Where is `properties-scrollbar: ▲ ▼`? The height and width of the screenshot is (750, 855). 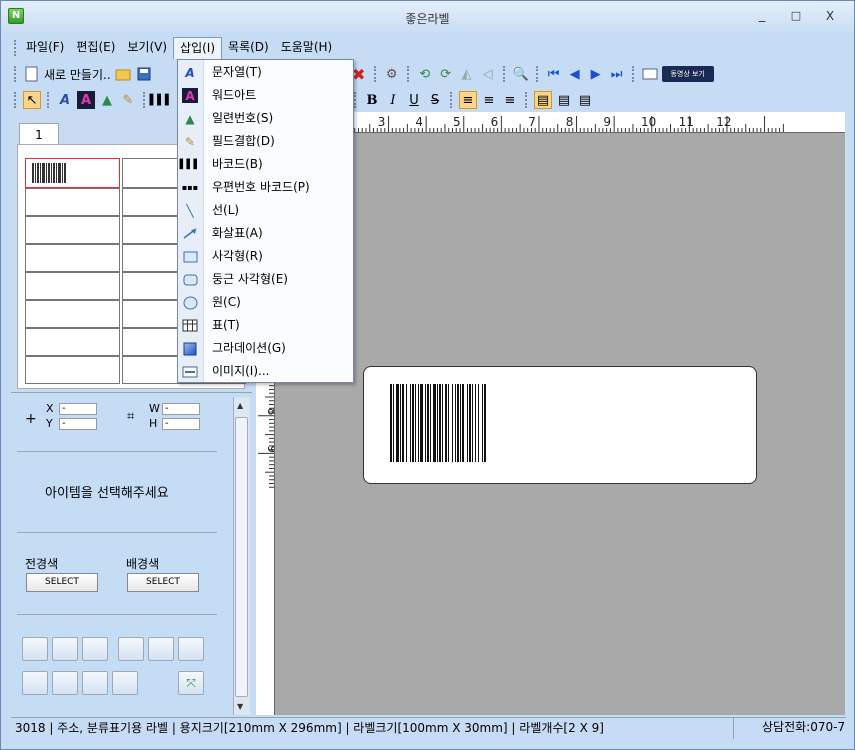
properties-scrollbar: ▲ ▼ is located at coordinates (241, 556).